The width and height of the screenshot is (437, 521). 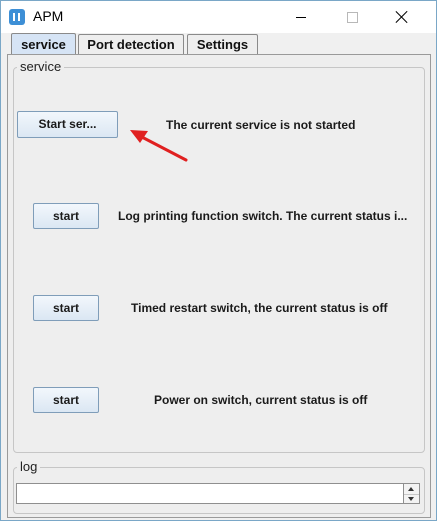 I want to click on window-title: APM, so click(x=48, y=16).